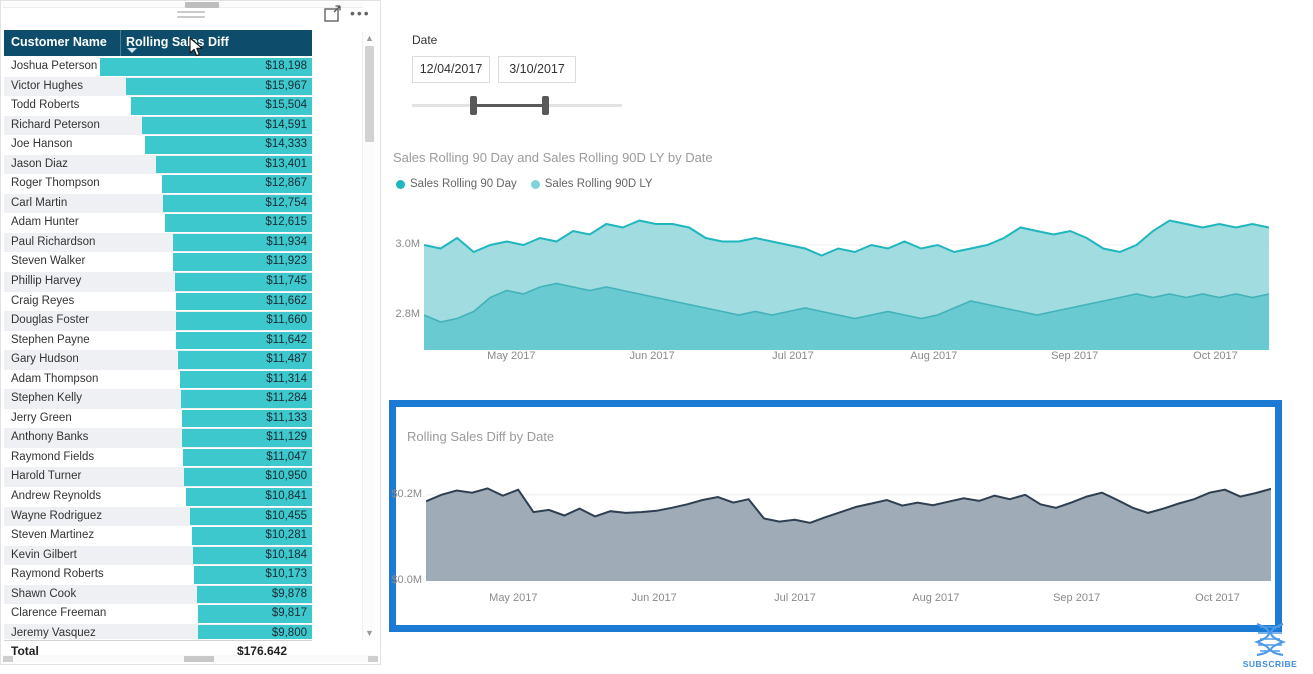 The image size is (1313, 674). What do you see at coordinates (158, 106) in the screenshot?
I see `table-row: Todd Roberts $15,504` at bounding box center [158, 106].